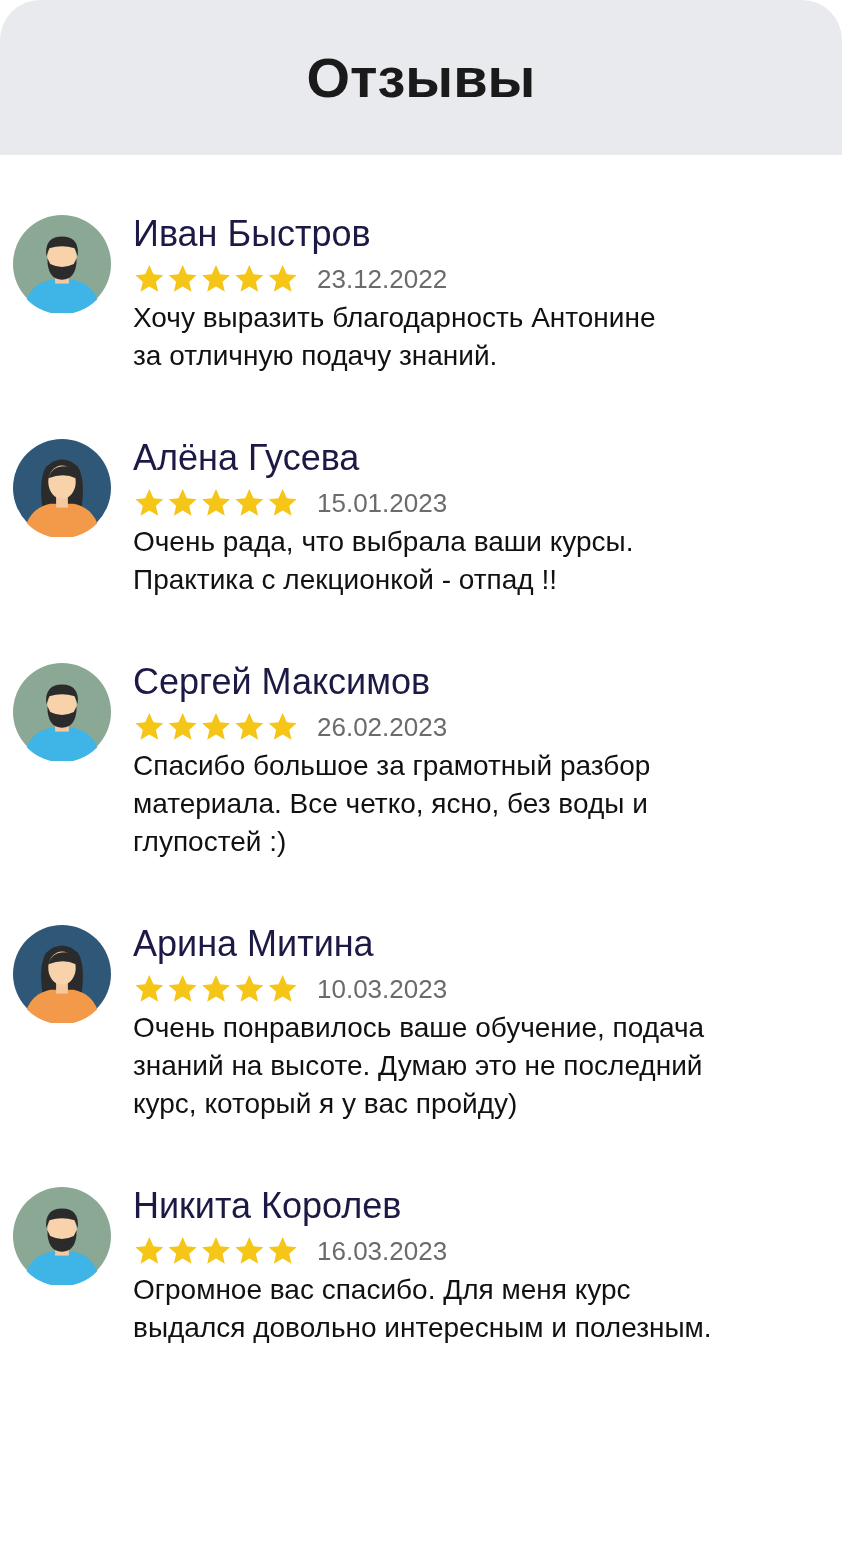 Image resolution: width=842 pixels, height=1547 pixels. Describe the element at coordinates (419, 1066) in the screenshot. I see `review-text: Очень понравилось ваше обучение, подача знаний на высоте. Думаю это не последний курс, который я у вас пройду)` at that location.